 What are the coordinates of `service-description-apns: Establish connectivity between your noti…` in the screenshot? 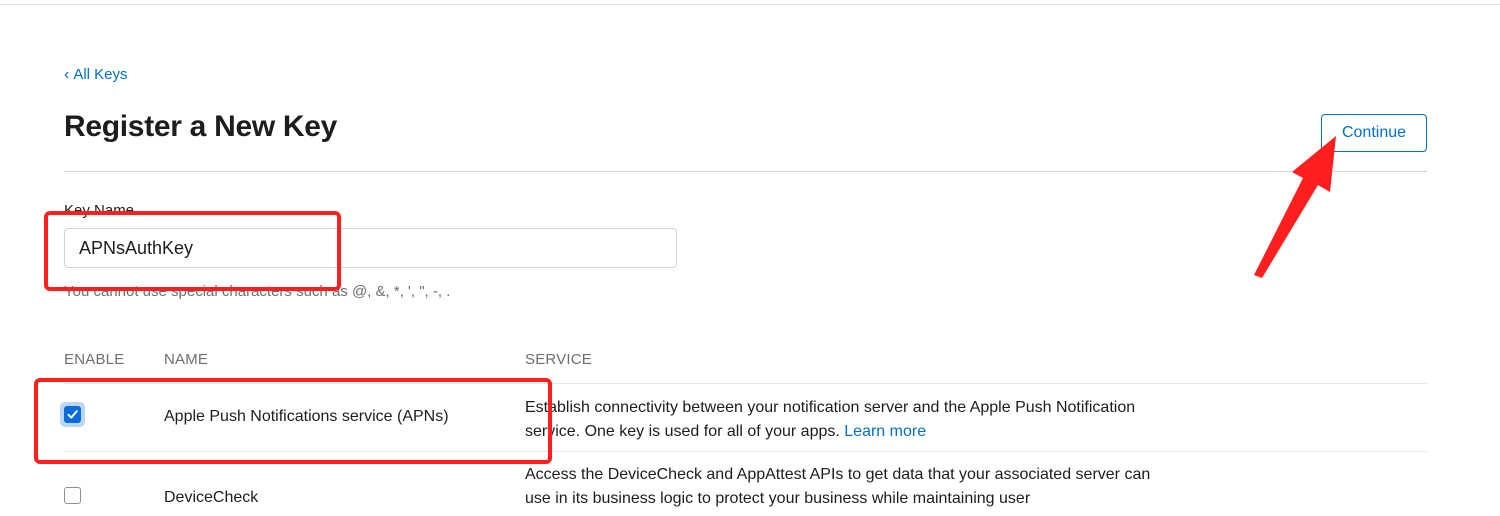 It's located at (845, 420).